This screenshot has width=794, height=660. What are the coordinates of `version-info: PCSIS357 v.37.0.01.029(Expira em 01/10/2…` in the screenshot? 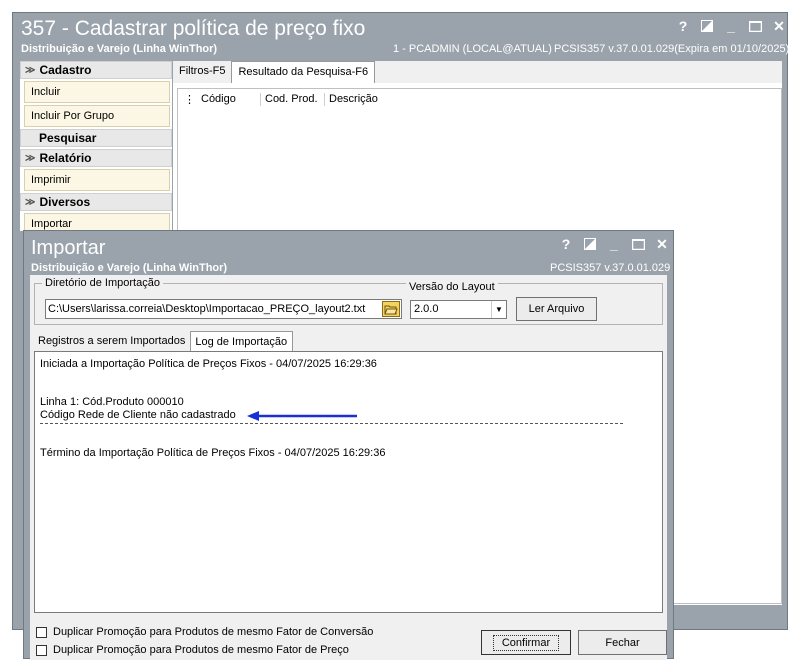 It's located at (672, 49).